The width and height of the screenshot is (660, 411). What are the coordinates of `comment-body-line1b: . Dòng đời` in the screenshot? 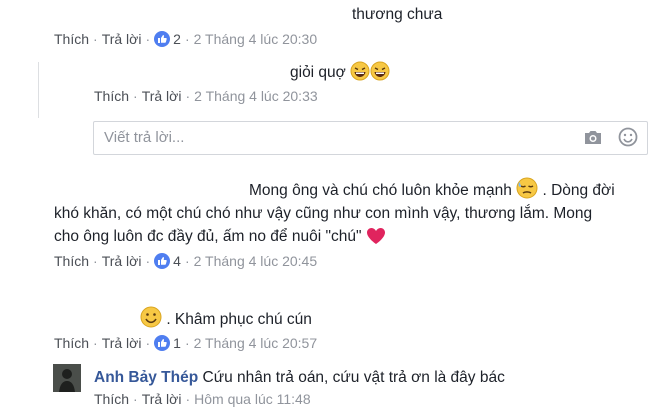 It's located at (578, 190).